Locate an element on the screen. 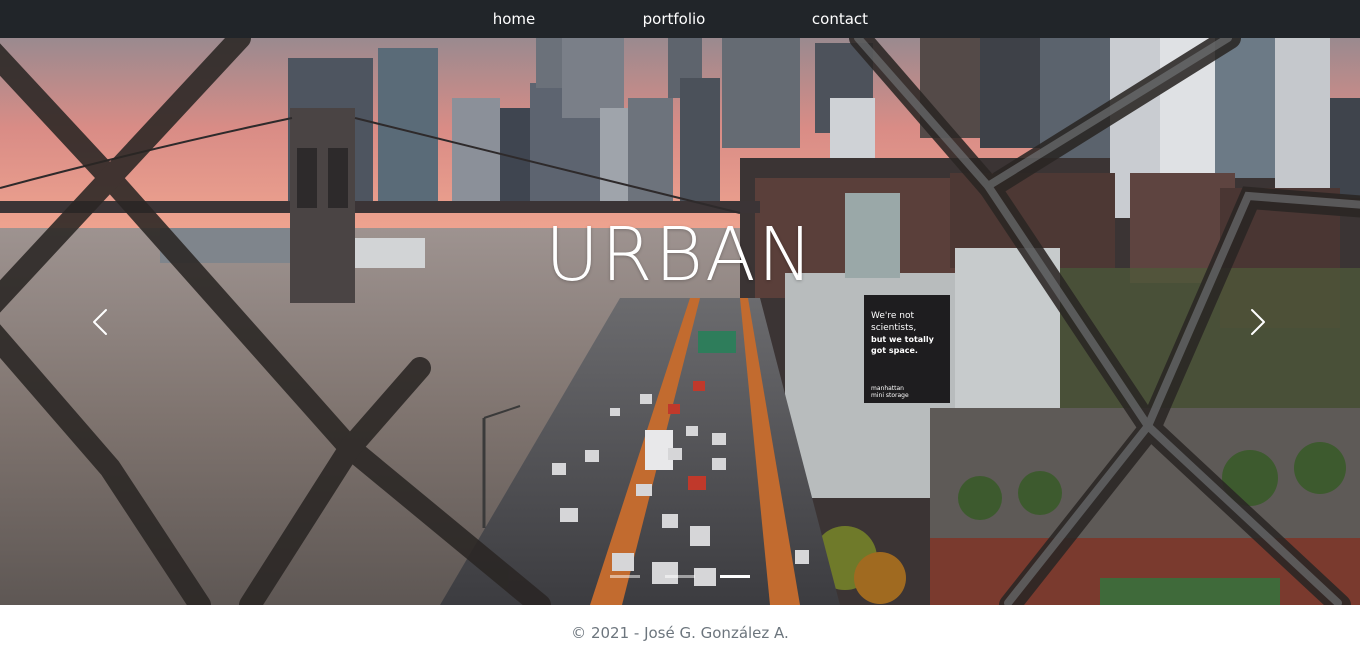 The height and width of the screenshot is (665, 1360). carousel-next-button is located at coordinates (1258, 322).